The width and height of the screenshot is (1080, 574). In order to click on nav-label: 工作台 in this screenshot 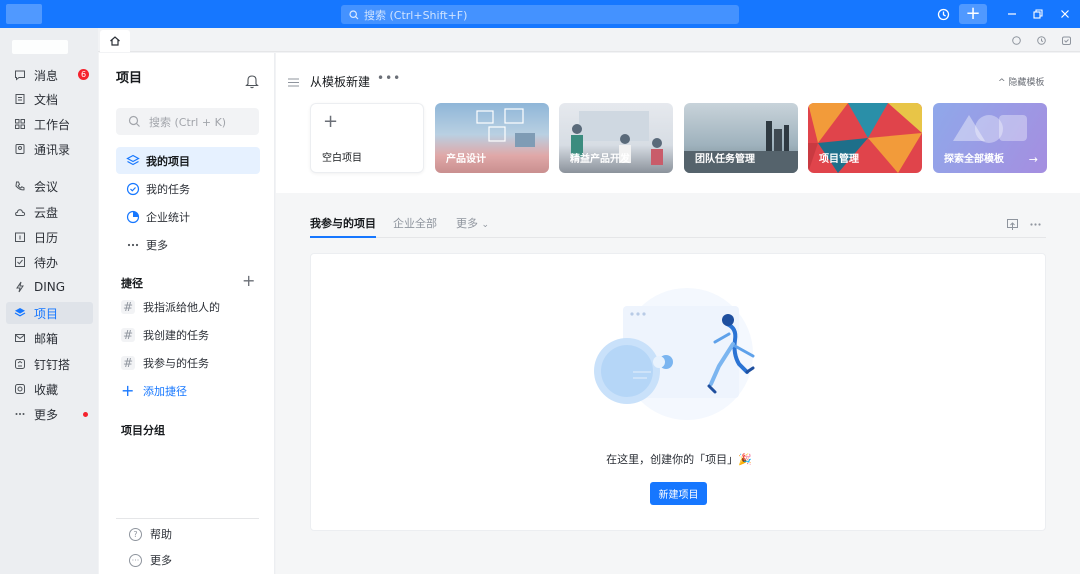, I will do `click(52, 124)`.